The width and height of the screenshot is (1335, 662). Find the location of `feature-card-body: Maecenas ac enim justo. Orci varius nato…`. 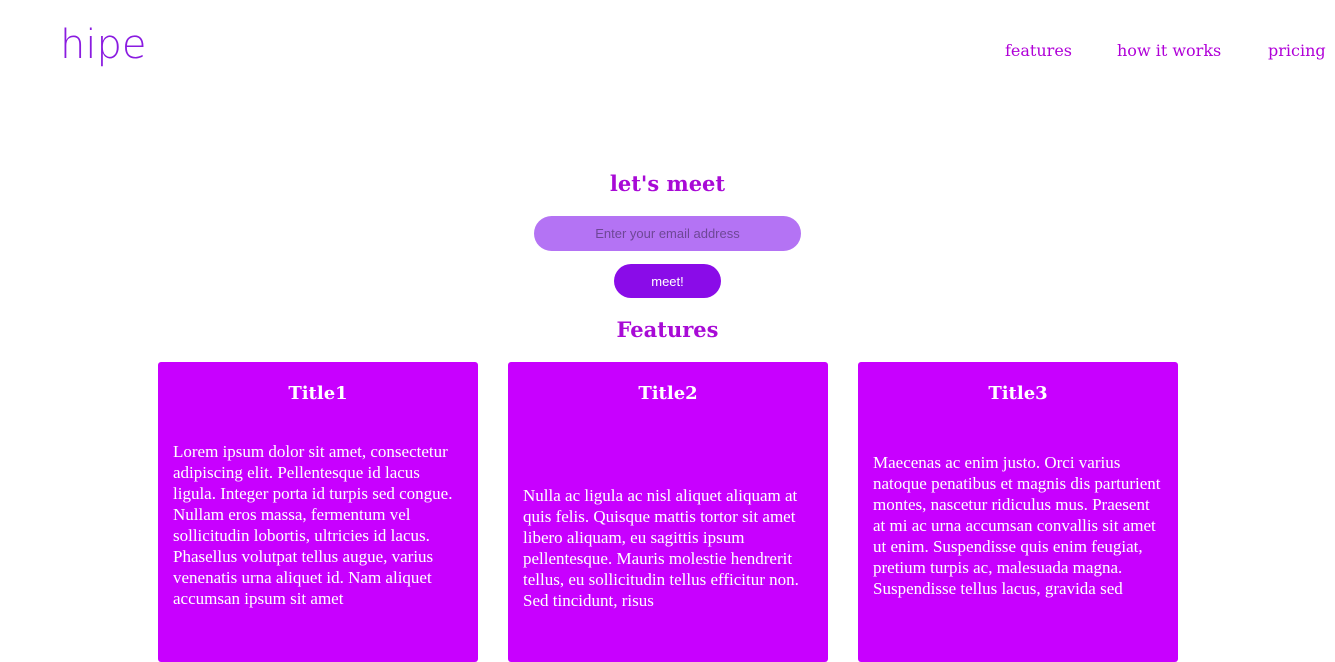

feature-card-body: Maecenas ac enim justo. Orci varius nato… is located at coordinates (1017, 525).